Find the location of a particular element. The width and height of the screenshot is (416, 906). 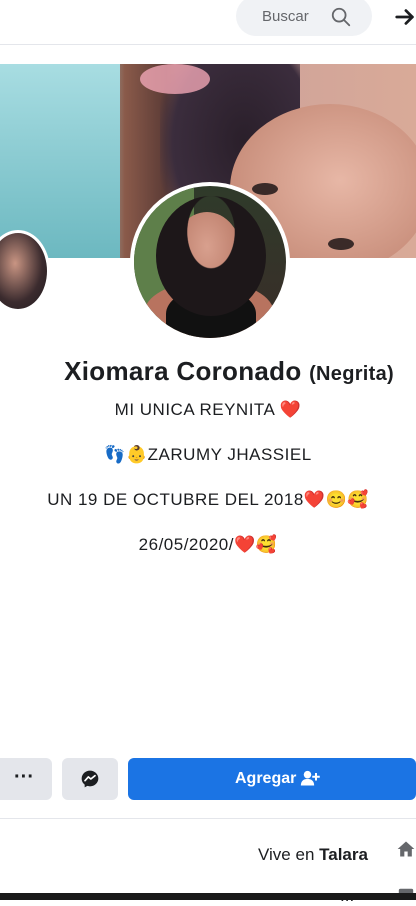

messenger-button is located at coordinates (90, 779).